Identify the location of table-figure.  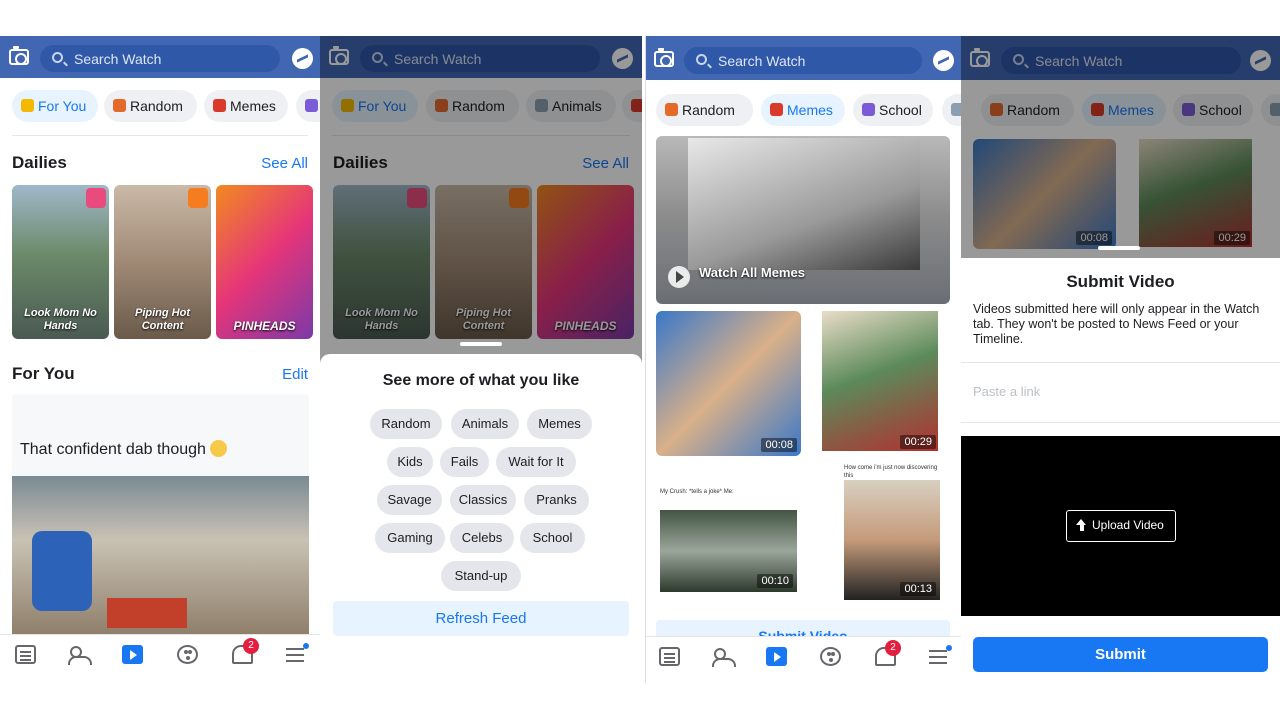
(147, 613).